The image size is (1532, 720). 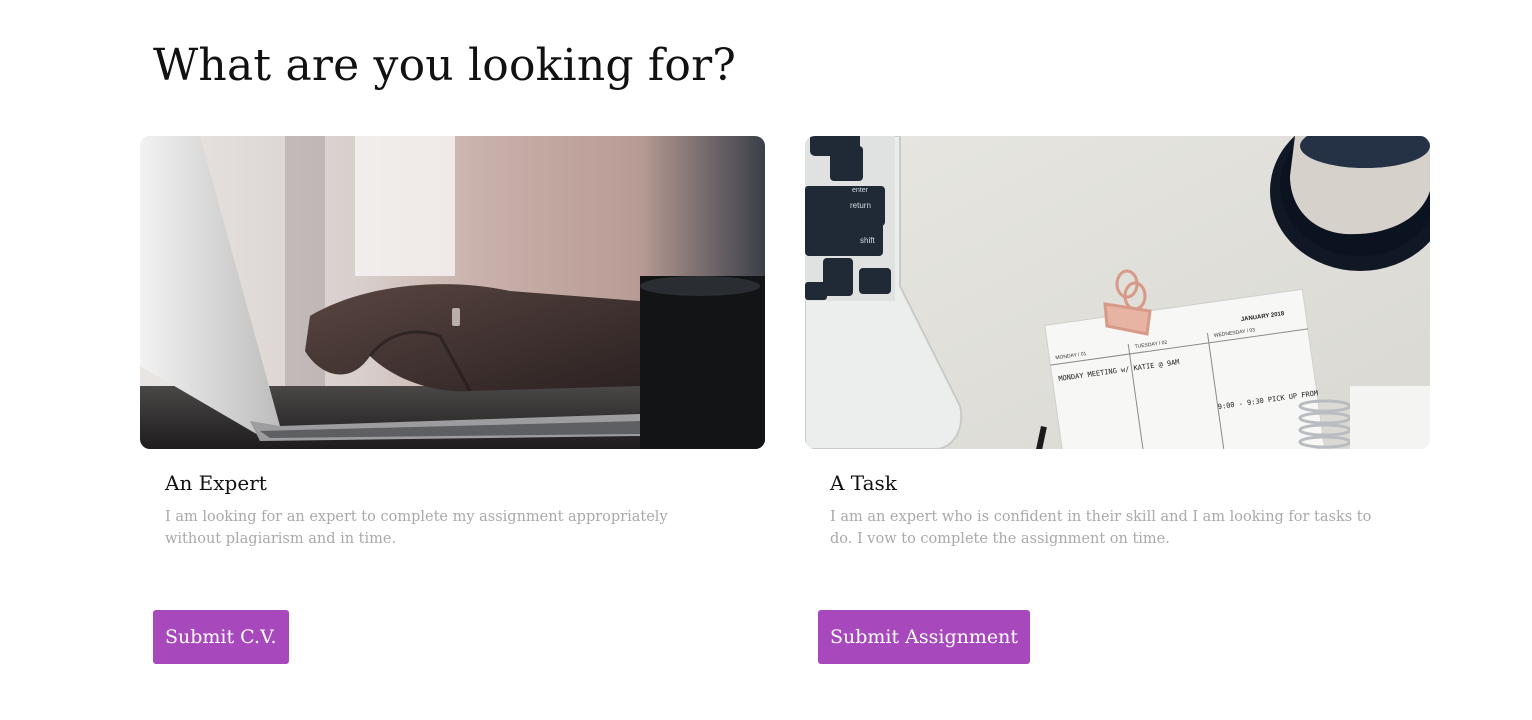 What do you see at coordinates (860, 205) in the screenshot?
I see `key-return-label: return` at bounding box center [860, 205].